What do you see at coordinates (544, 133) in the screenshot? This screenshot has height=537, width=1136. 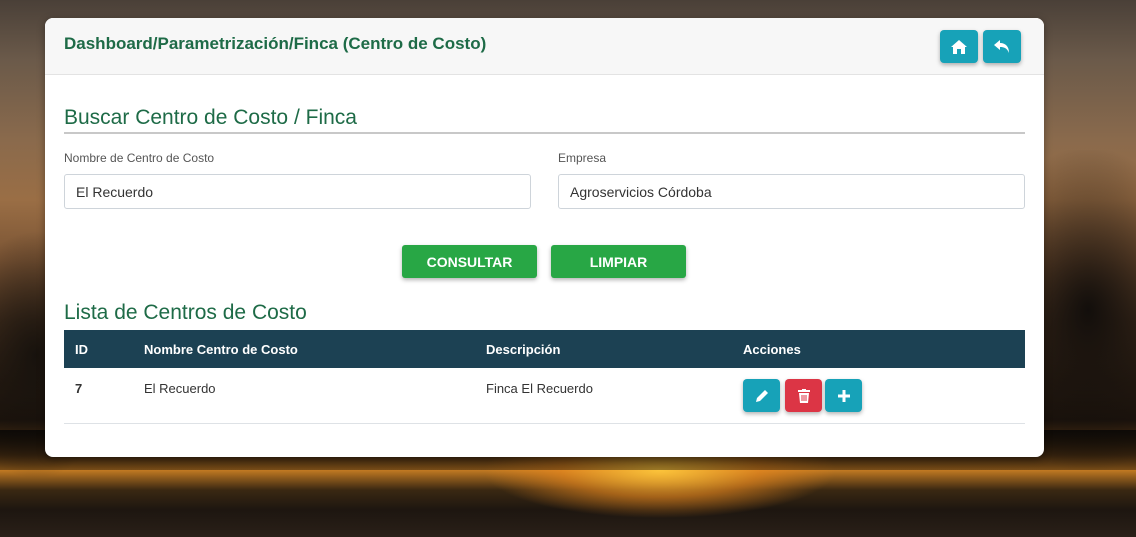 I see `search-divider` at bounding box center [544, 133].